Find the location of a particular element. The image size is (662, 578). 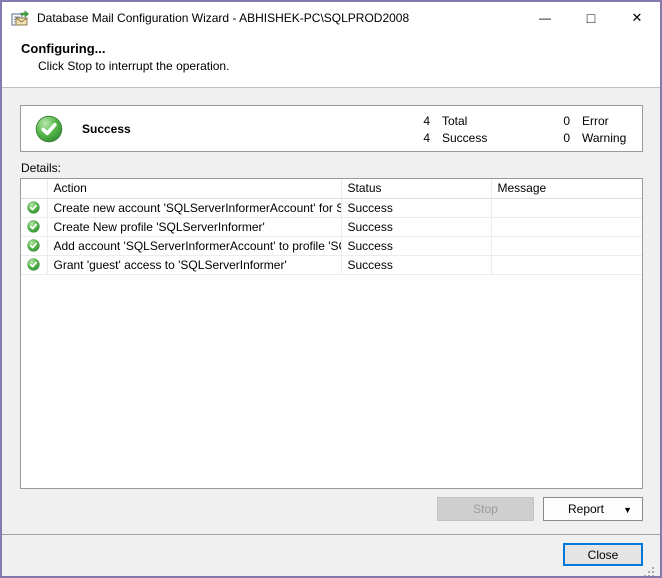

results-header-row: Action Status Message is located at coordinates (331, 189).